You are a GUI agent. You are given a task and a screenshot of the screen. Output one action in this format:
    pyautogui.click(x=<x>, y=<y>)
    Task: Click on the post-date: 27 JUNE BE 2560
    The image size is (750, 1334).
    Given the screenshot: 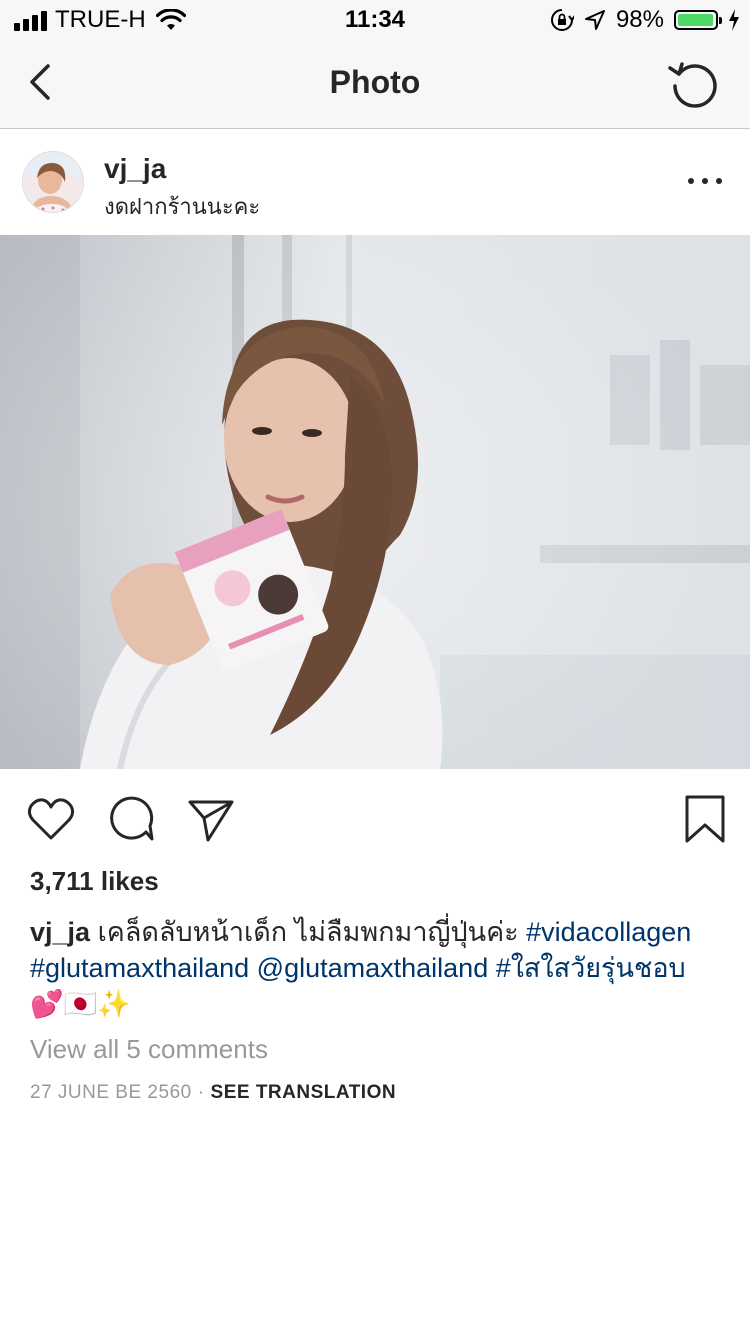 What is the action you would take?
    pyautogui.click(x=111, y=1092)
    